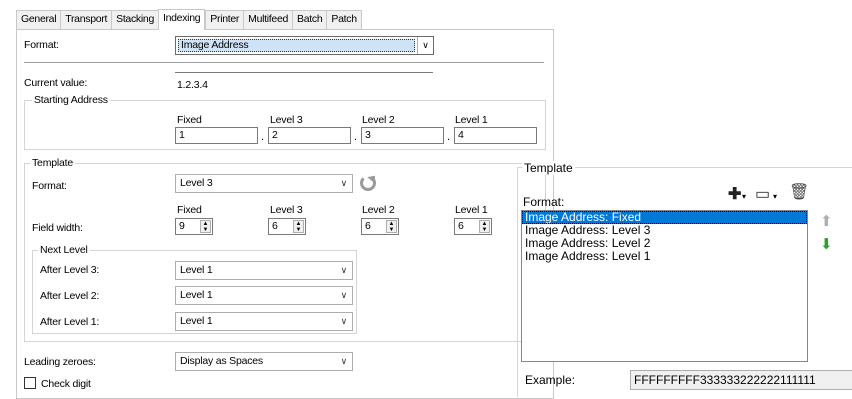  What do you see at coordinates (264, 321) in the screenshot?
I see `after-level1-select: Level 1 ∨` at bounding box center [264, 321].